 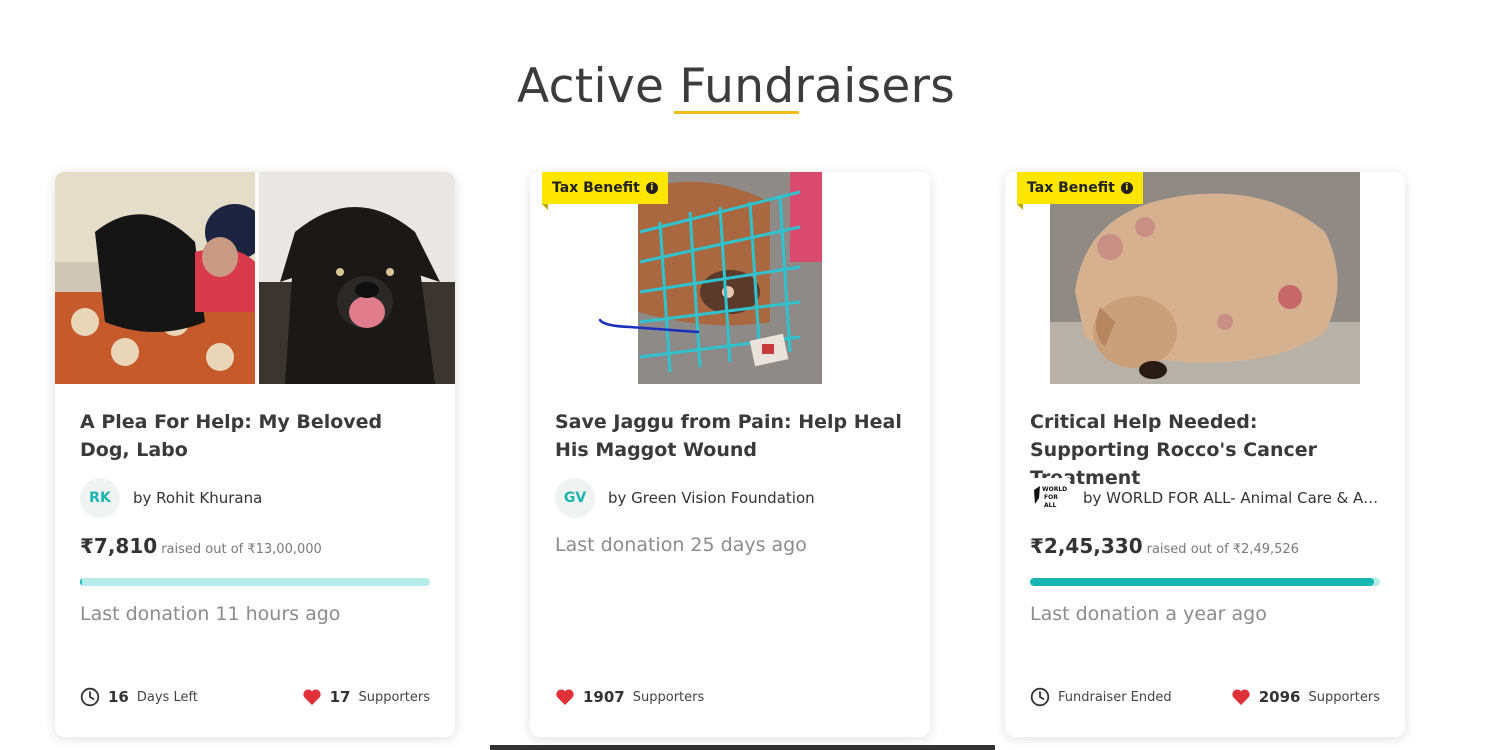 I want to click on fundraiser-title: A Plea For Help: My Beloved Dog, Labo, so click(x=255, y=436).